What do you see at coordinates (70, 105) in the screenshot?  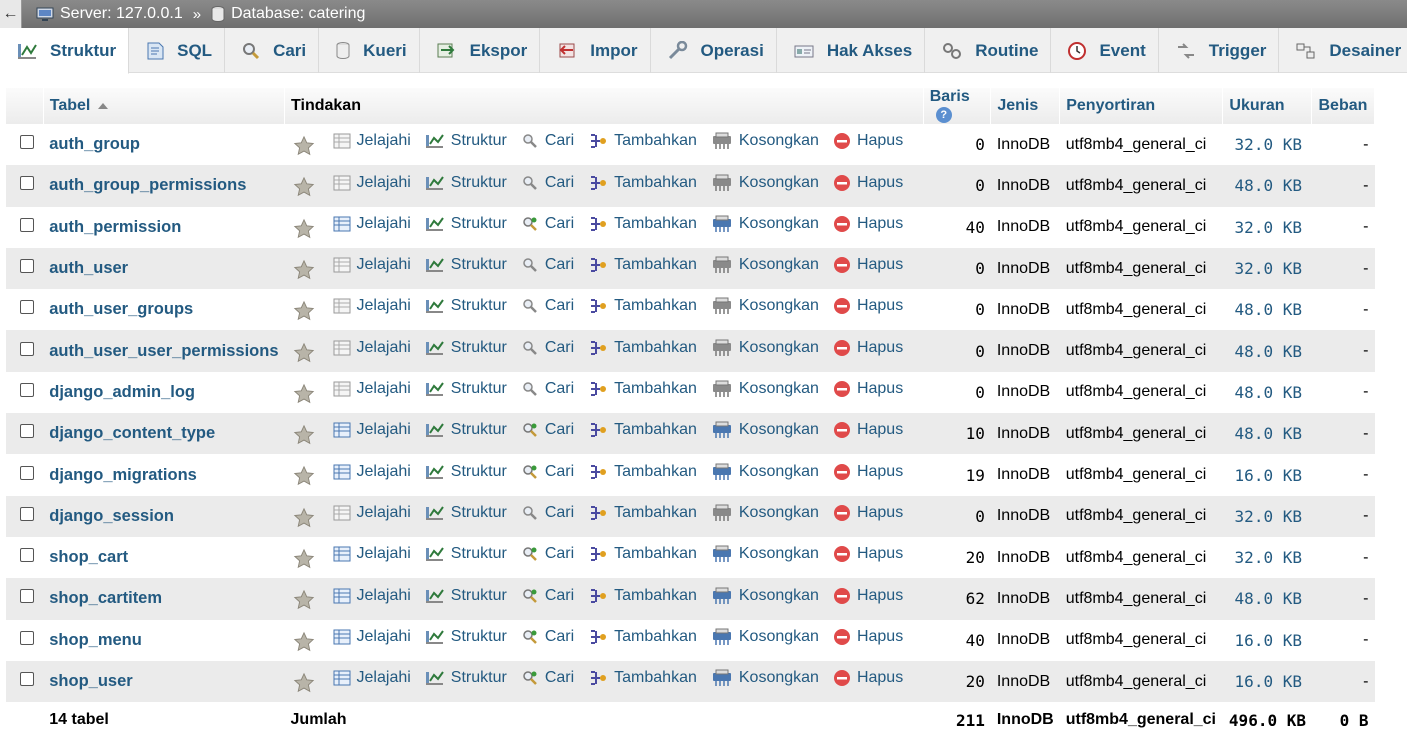 I see `header-table-label: Tabel` at bounding box center [70, 105].